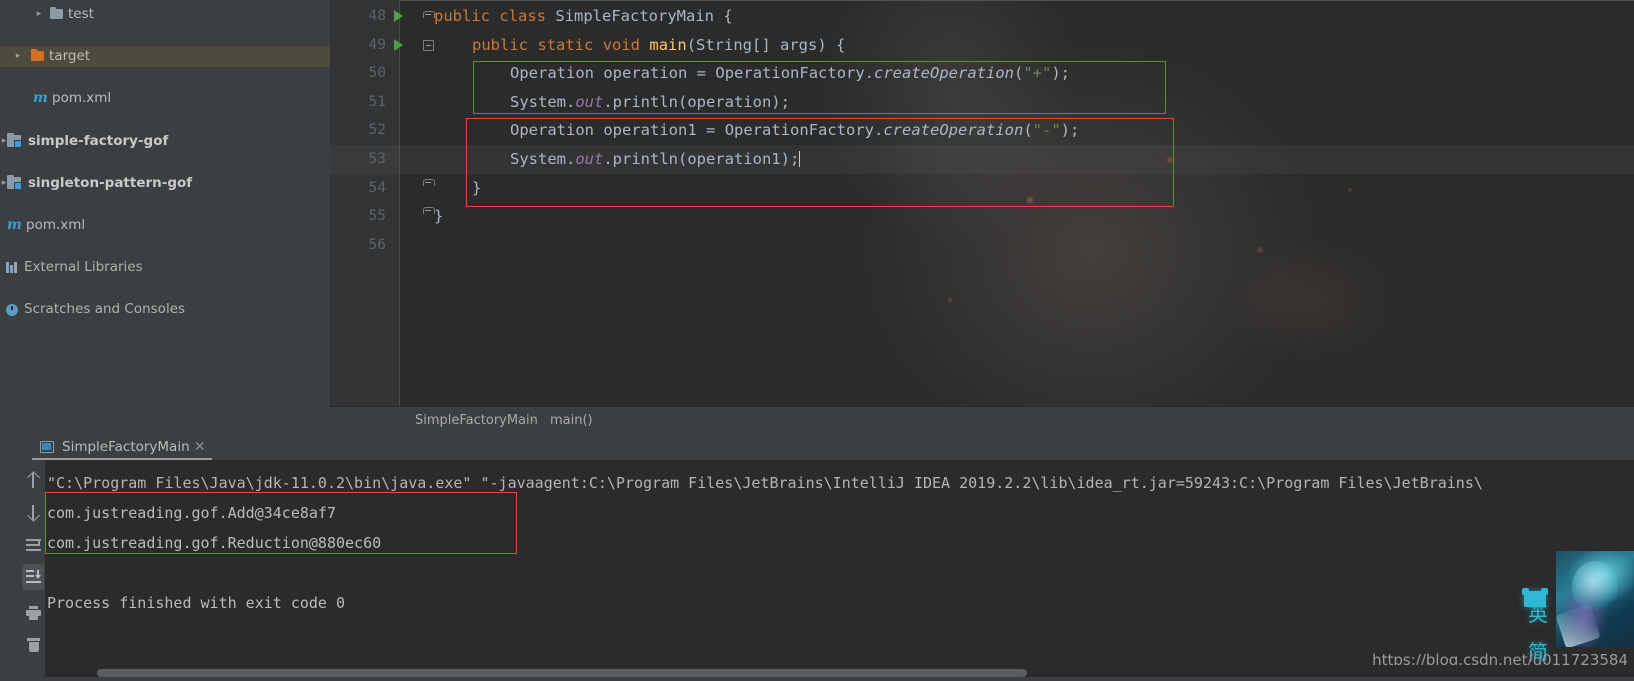  What do you see at coordinates (982, 16) in the screenshot?
I see `code-line-48: 48 public class SimpleFactoryMain {` at bounding box center [982, 16].